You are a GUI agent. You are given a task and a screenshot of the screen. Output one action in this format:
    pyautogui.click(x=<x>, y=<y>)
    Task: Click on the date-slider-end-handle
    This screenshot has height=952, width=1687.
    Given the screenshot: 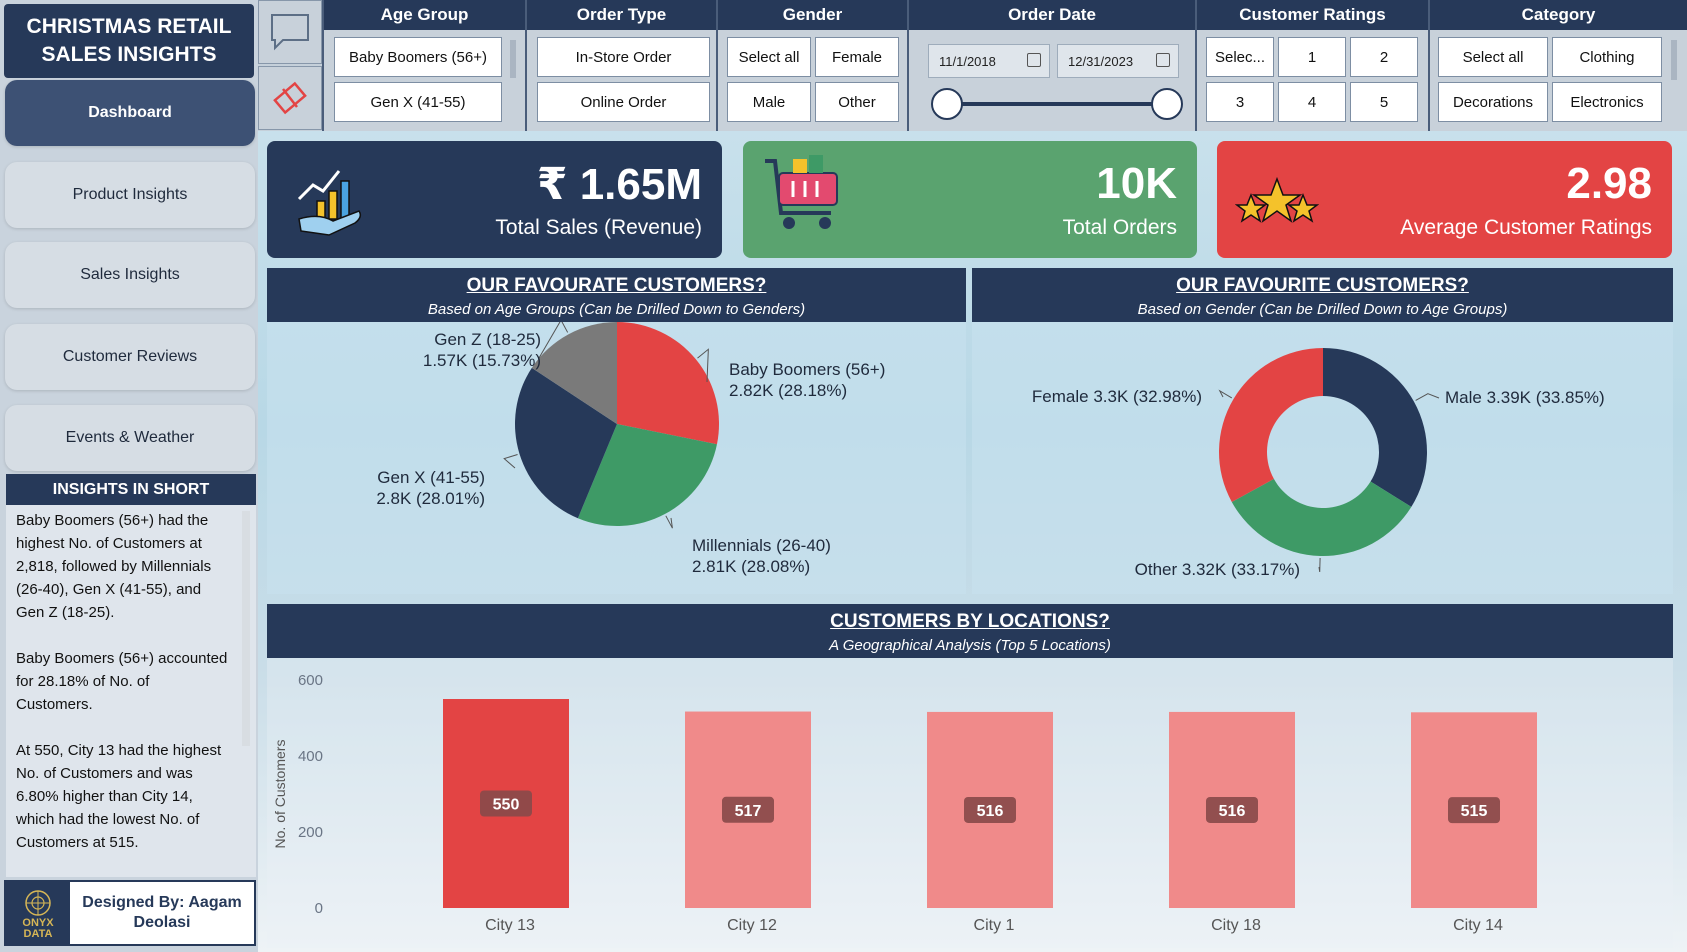 What is the action you would take?
    pyautogui.click(x=1167, y=104)
    